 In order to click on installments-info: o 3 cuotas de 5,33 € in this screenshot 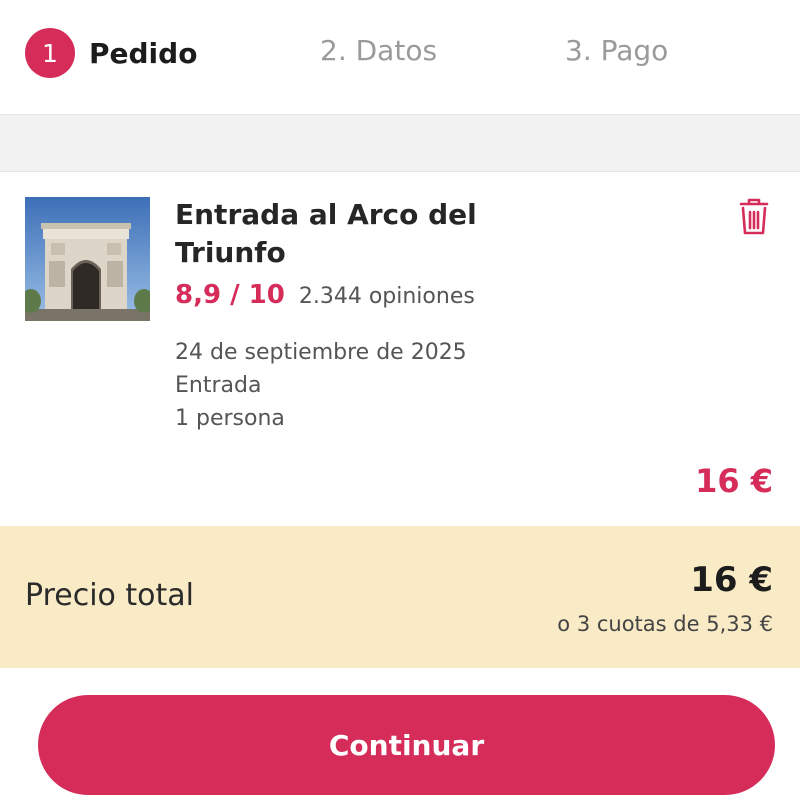, I will do `click(665, 624)`.